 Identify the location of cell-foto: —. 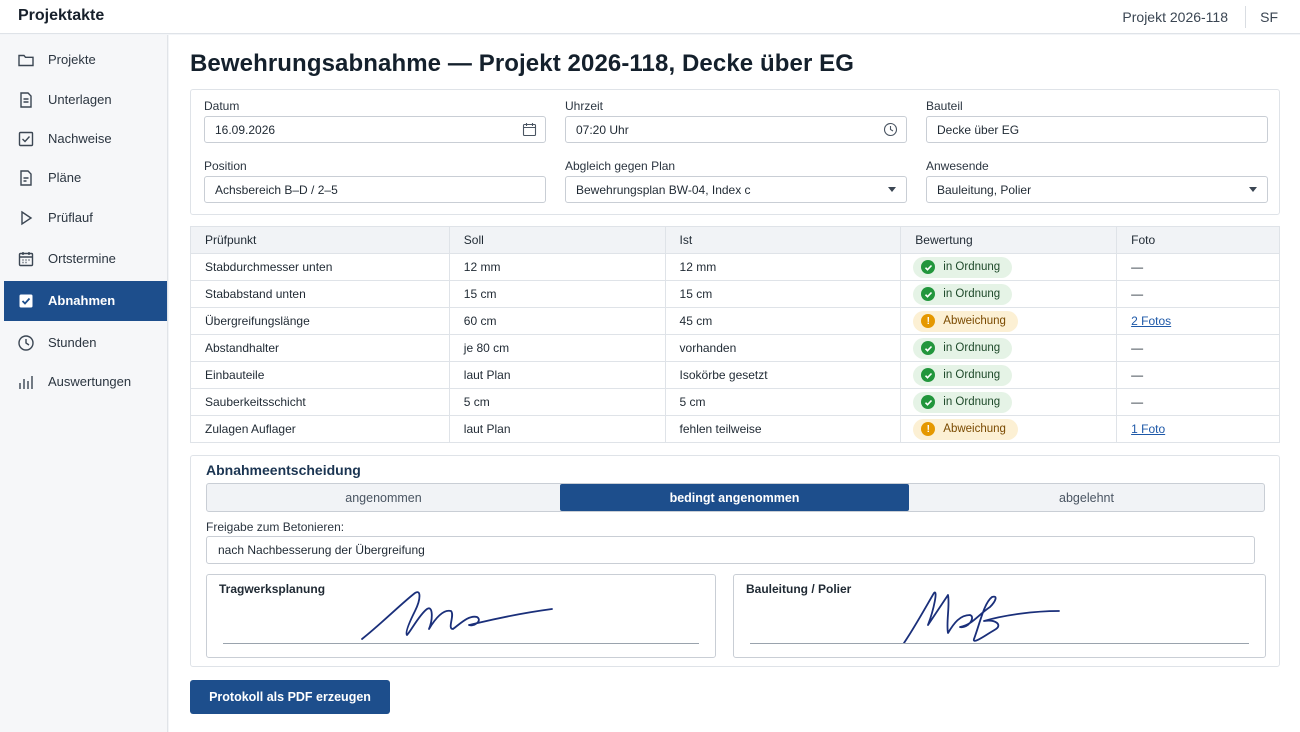
(1198, 267).